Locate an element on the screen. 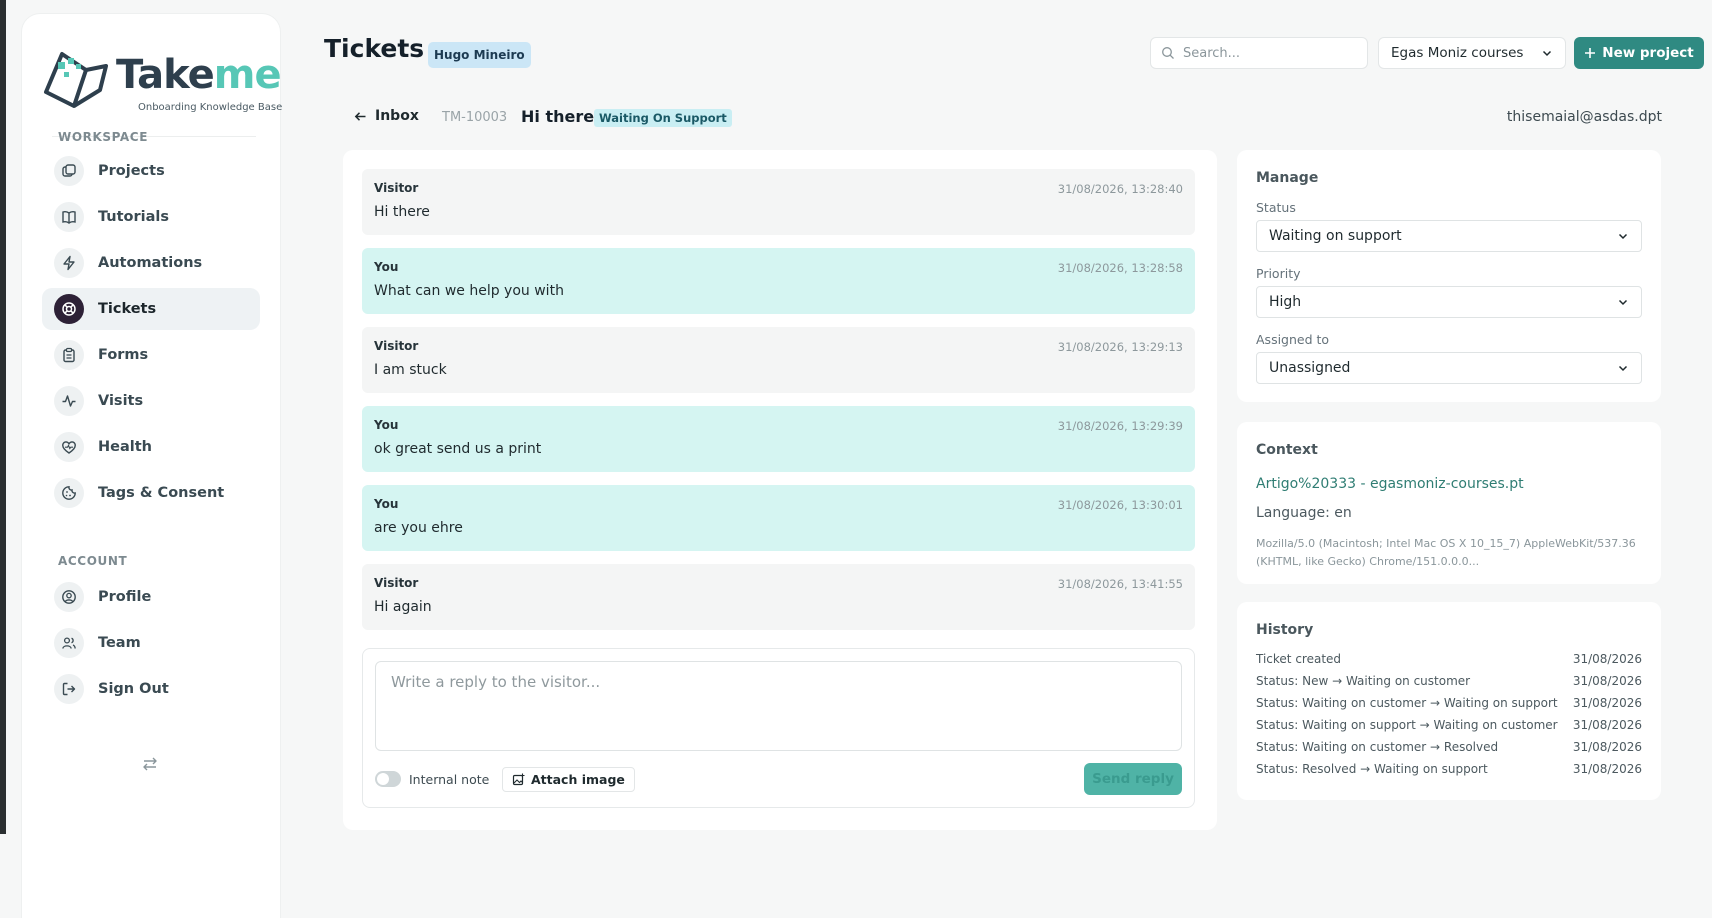  assignee-select: Unassigned is located at coordinates (1449, 368).